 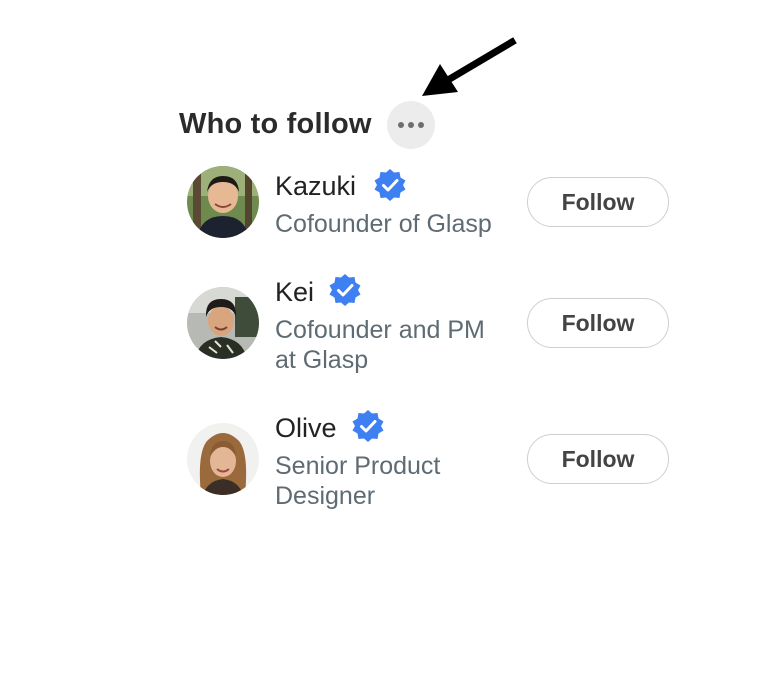 I want to click on more-horizontal-icon, so click(x=401, y=125).